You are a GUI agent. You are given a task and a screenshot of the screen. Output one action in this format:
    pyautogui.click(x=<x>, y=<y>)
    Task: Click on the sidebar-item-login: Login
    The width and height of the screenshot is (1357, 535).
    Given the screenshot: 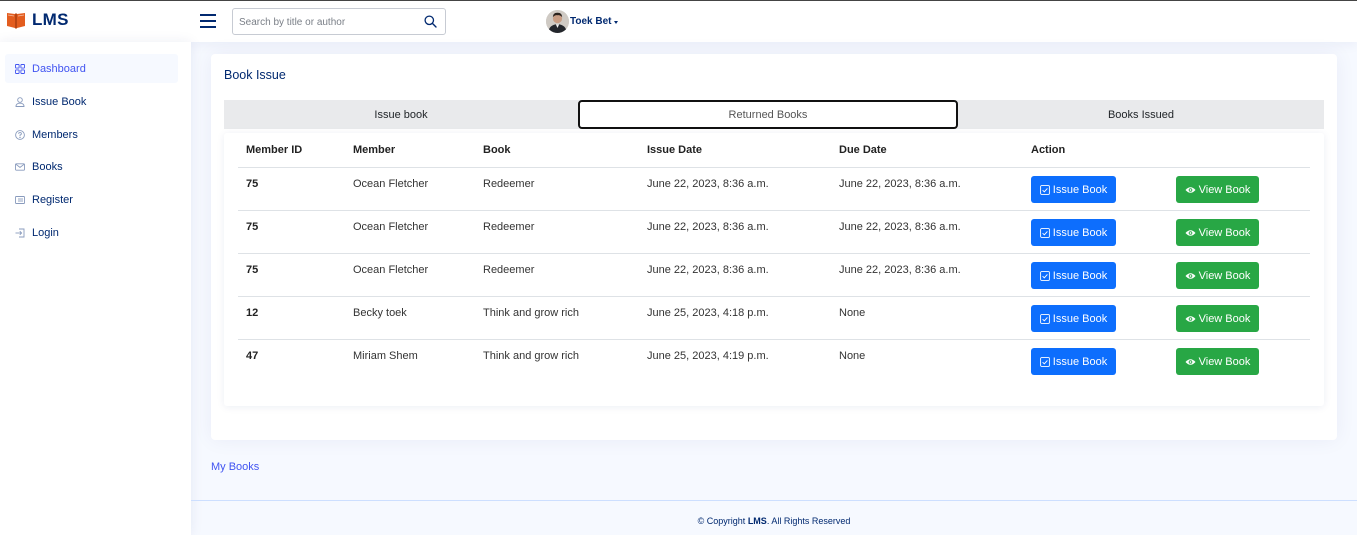 What is the action you would take?
    pyautogui.click(x=91, y=232)
    